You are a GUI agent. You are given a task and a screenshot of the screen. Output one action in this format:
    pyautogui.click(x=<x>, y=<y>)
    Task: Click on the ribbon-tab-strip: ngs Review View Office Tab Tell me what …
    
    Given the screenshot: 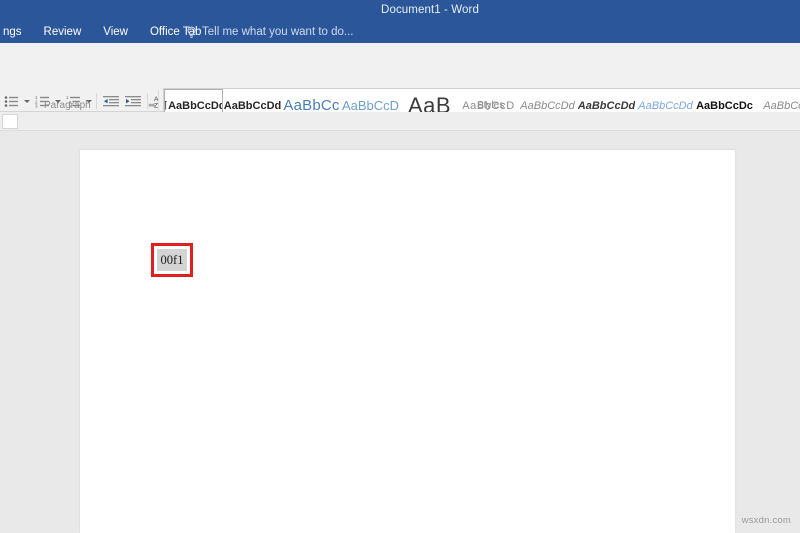 What is the action you would take?
    pyautogui.click(x=400, y=32)
    